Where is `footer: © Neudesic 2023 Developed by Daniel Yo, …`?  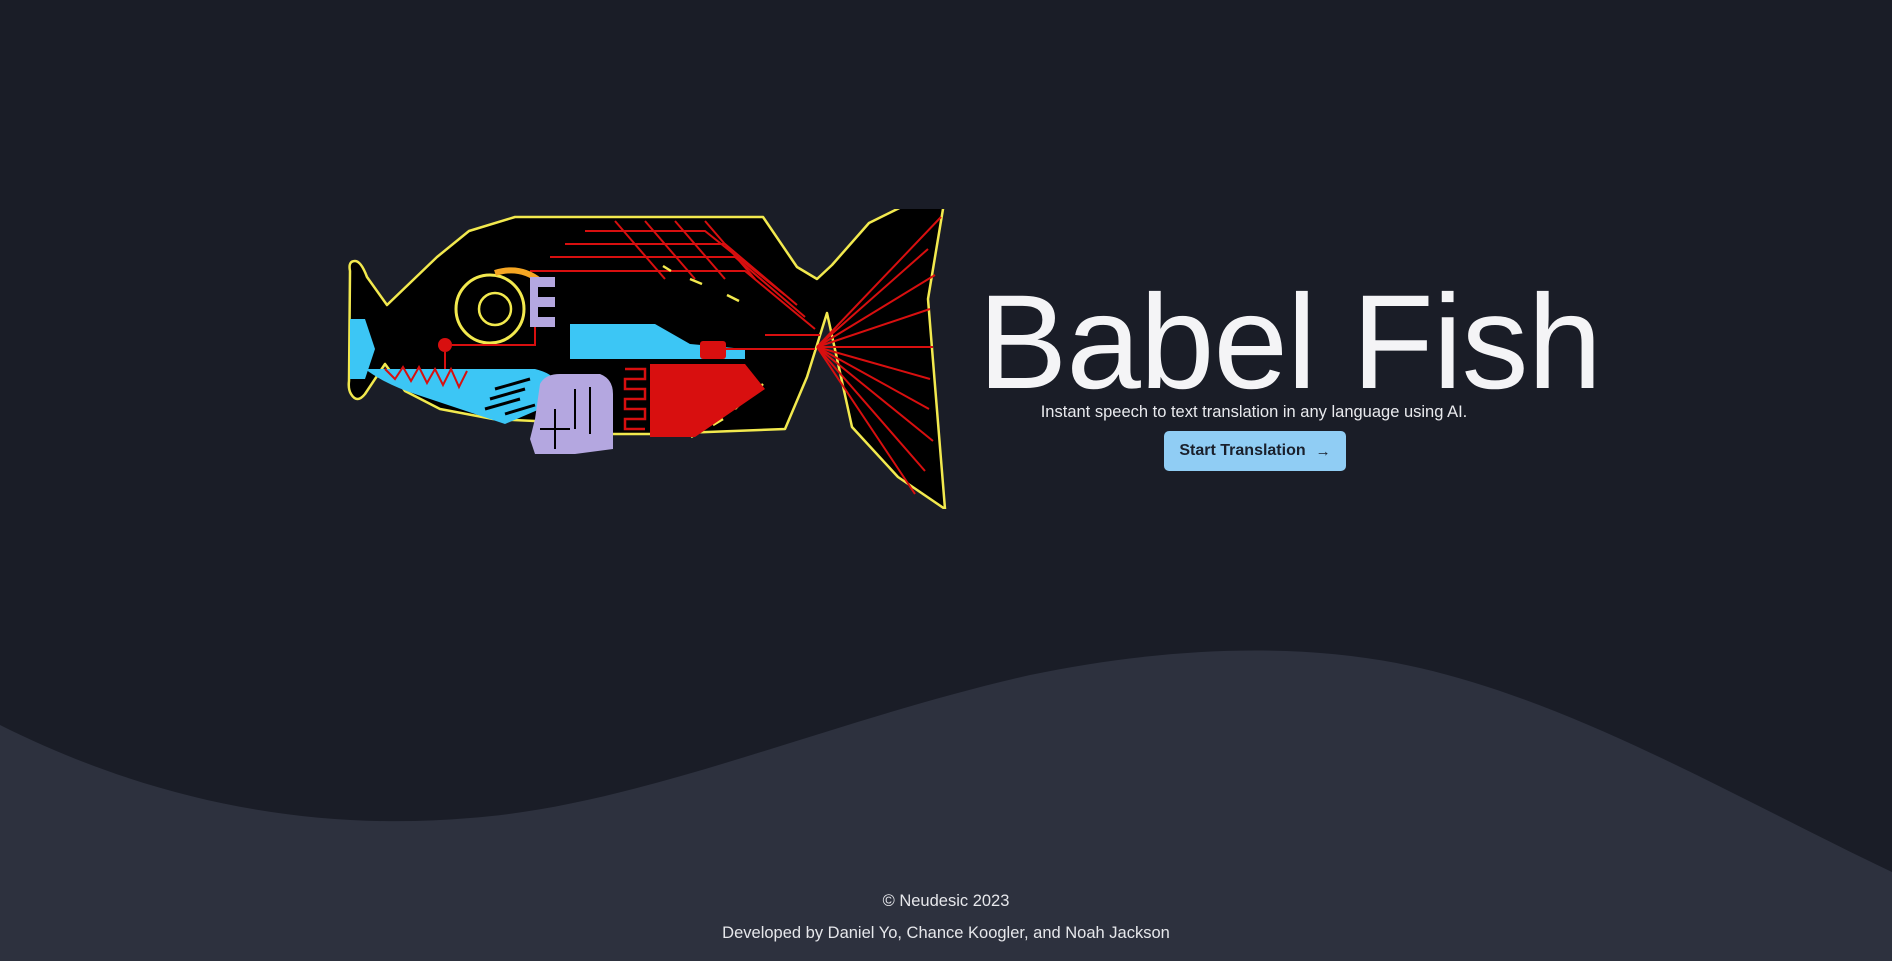
footer: © Neudesic 2023 Developed by Daniel Yo, … is located at coordinates (946, 917).